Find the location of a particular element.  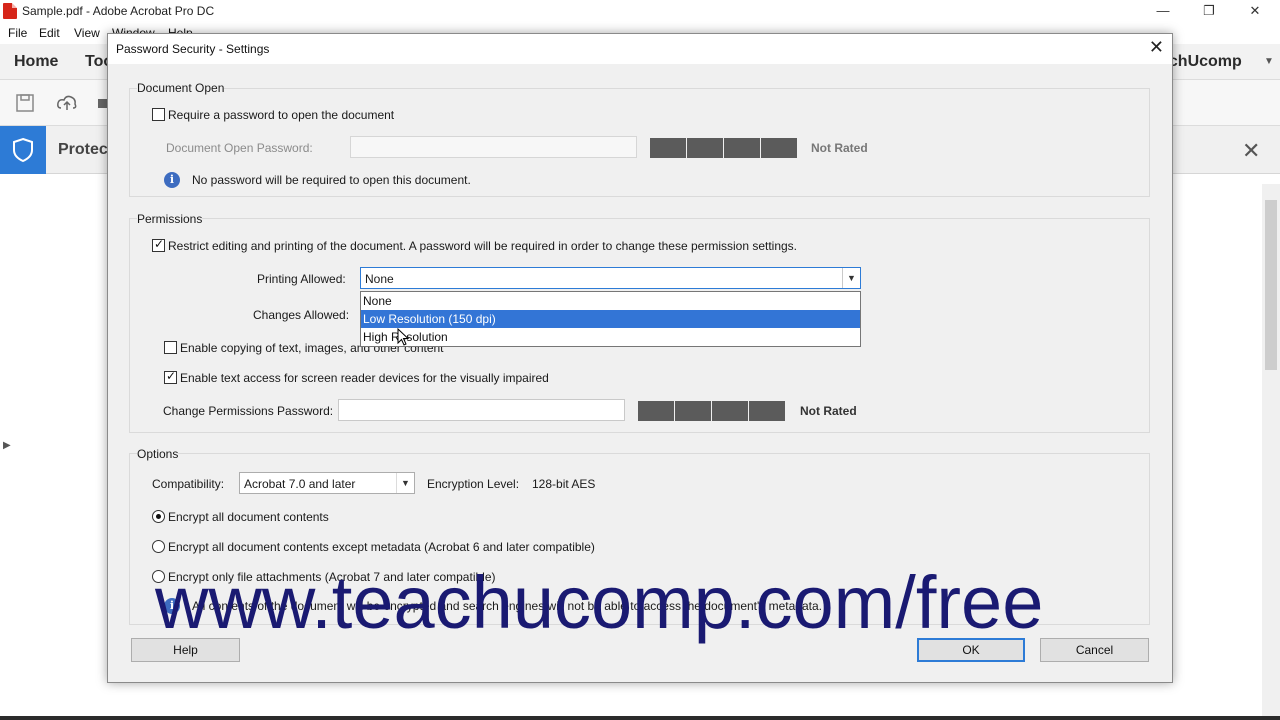

dialog-titlebar: Password Security - Settings ✕ is located at coordinates (640, 49).